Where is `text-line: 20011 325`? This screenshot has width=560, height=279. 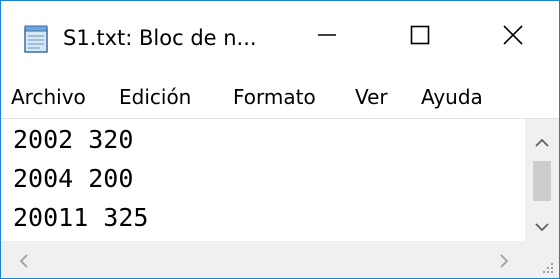
text-line: 20011 325 is located at coordinates (81, 217).